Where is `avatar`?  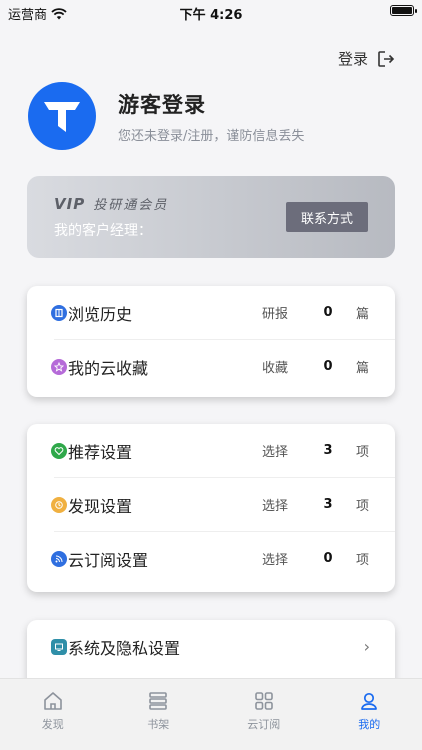
avatar is located at coordinates (62, 116).